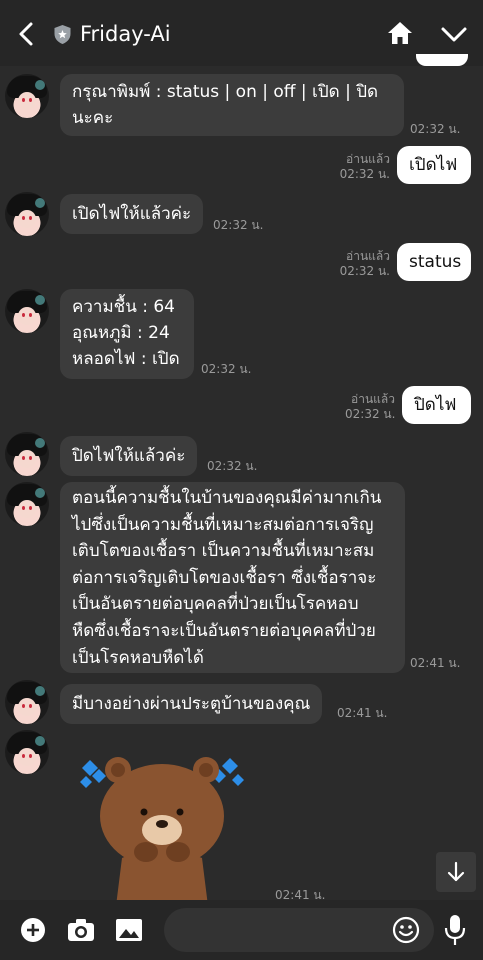  What do you see at coordinates (162, 823) in the screenshot?
I see `crying-bear-sticker` at bounding box center [162, 823].